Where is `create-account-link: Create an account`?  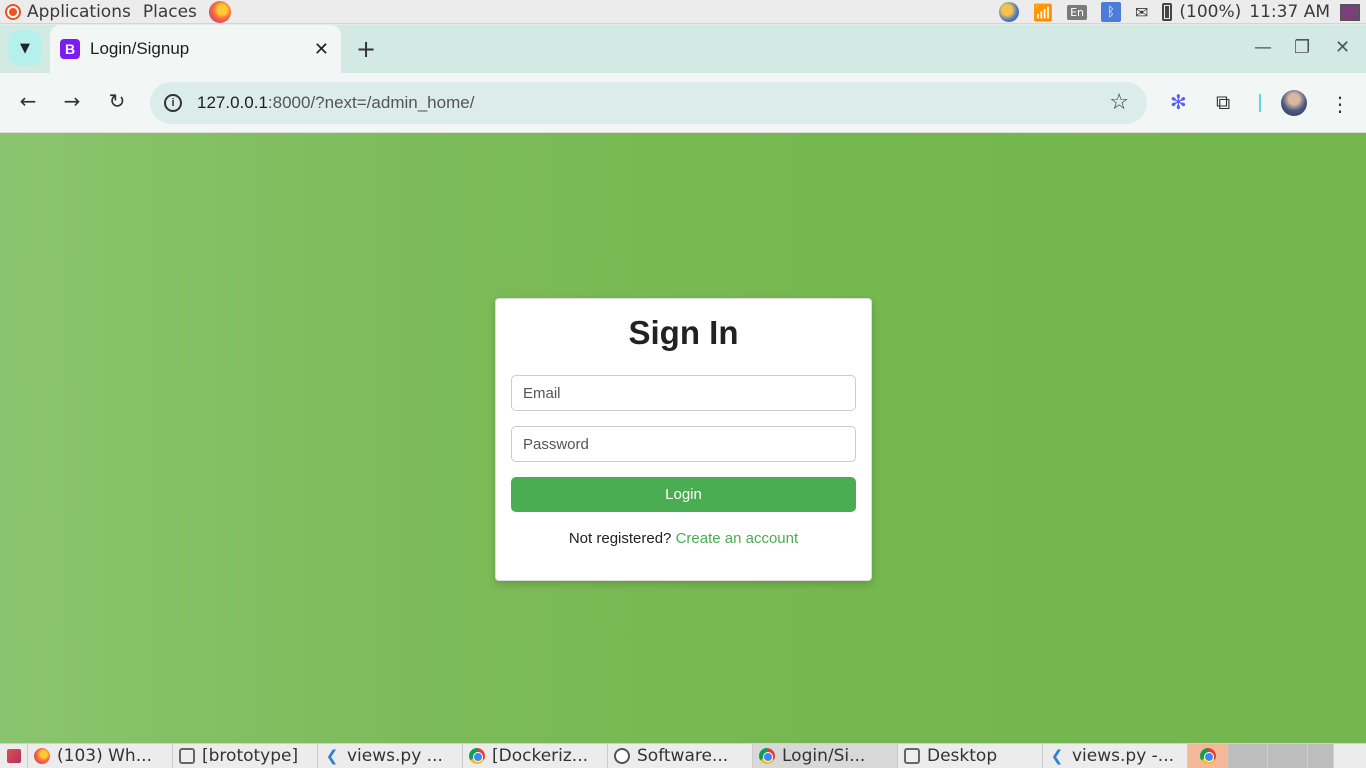
create-account-link: Create an account is located at coordinates (737, 538).